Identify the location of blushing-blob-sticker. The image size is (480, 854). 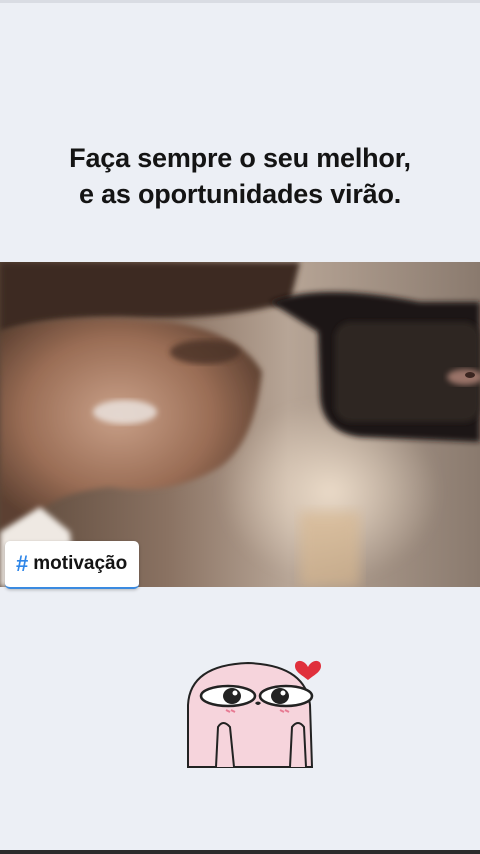
(253, 707).